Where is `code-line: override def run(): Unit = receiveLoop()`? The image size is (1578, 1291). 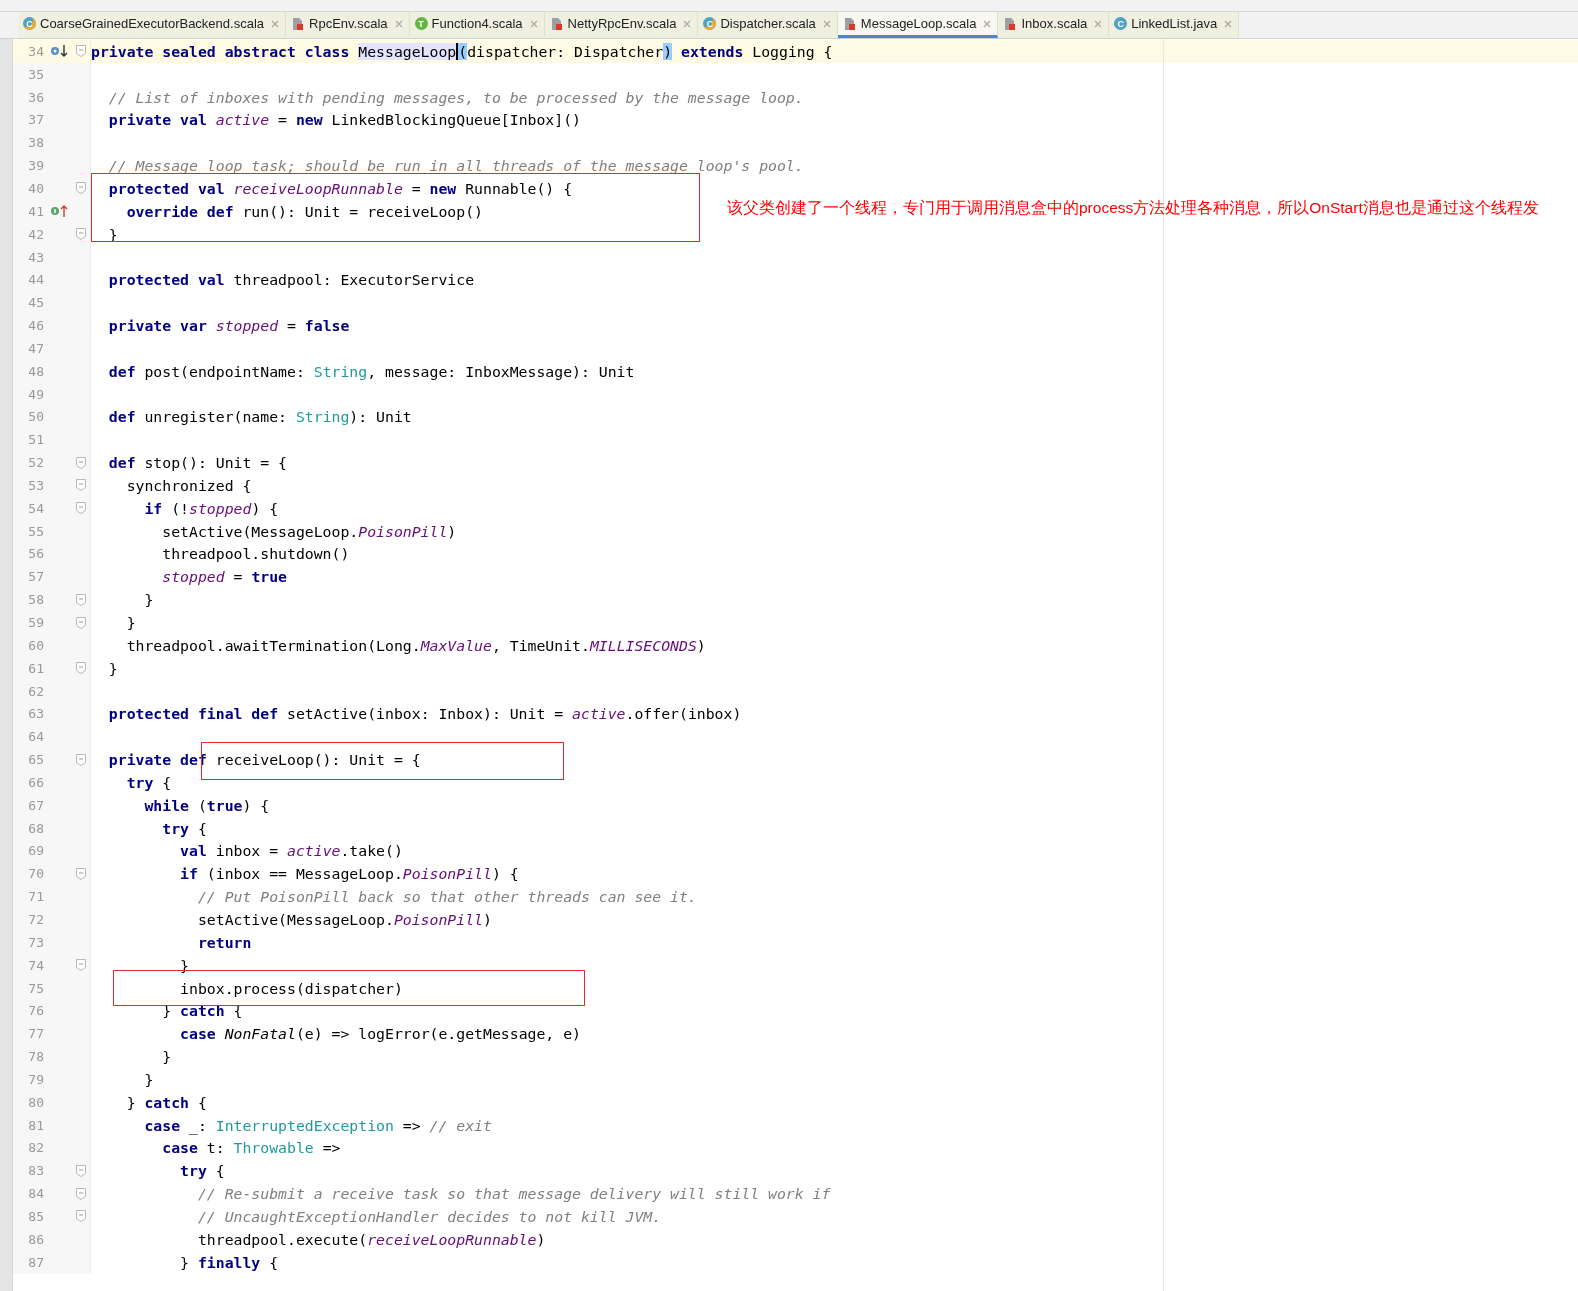 code-line: override def run(): Unit = receiveLoop() is located at coordinates (304, 211).